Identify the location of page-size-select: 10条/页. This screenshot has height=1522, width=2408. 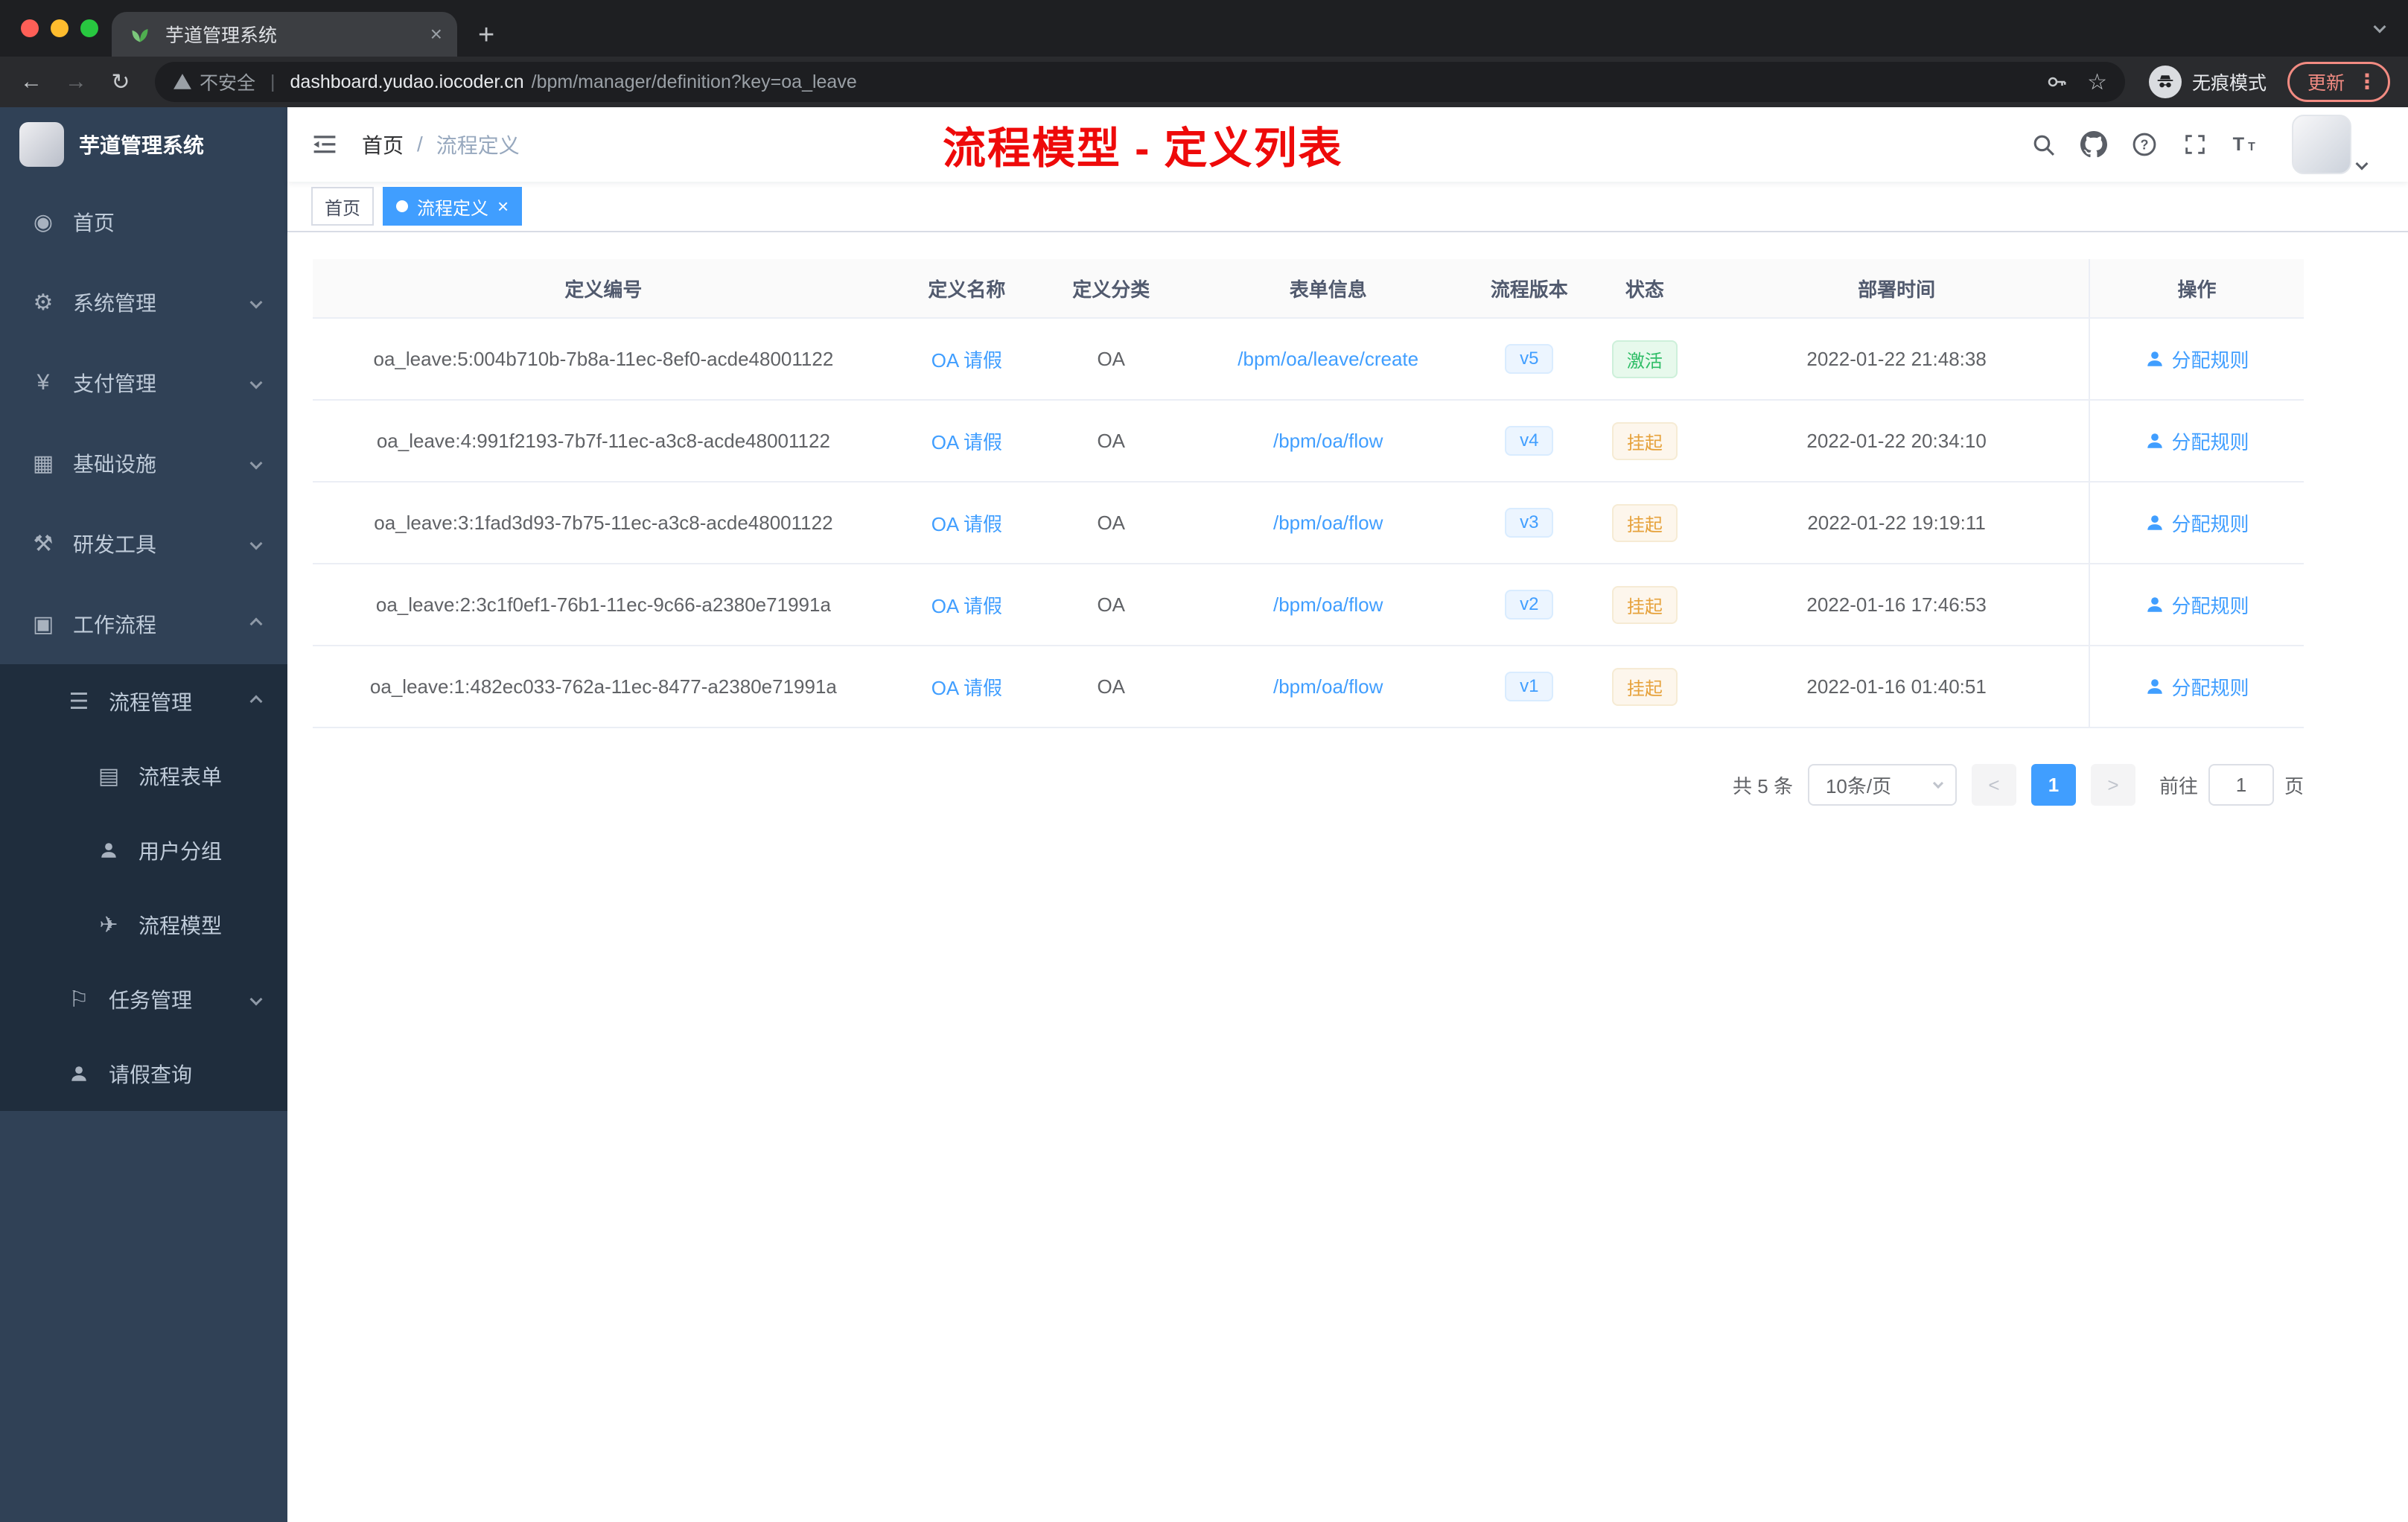
(1882, 785).